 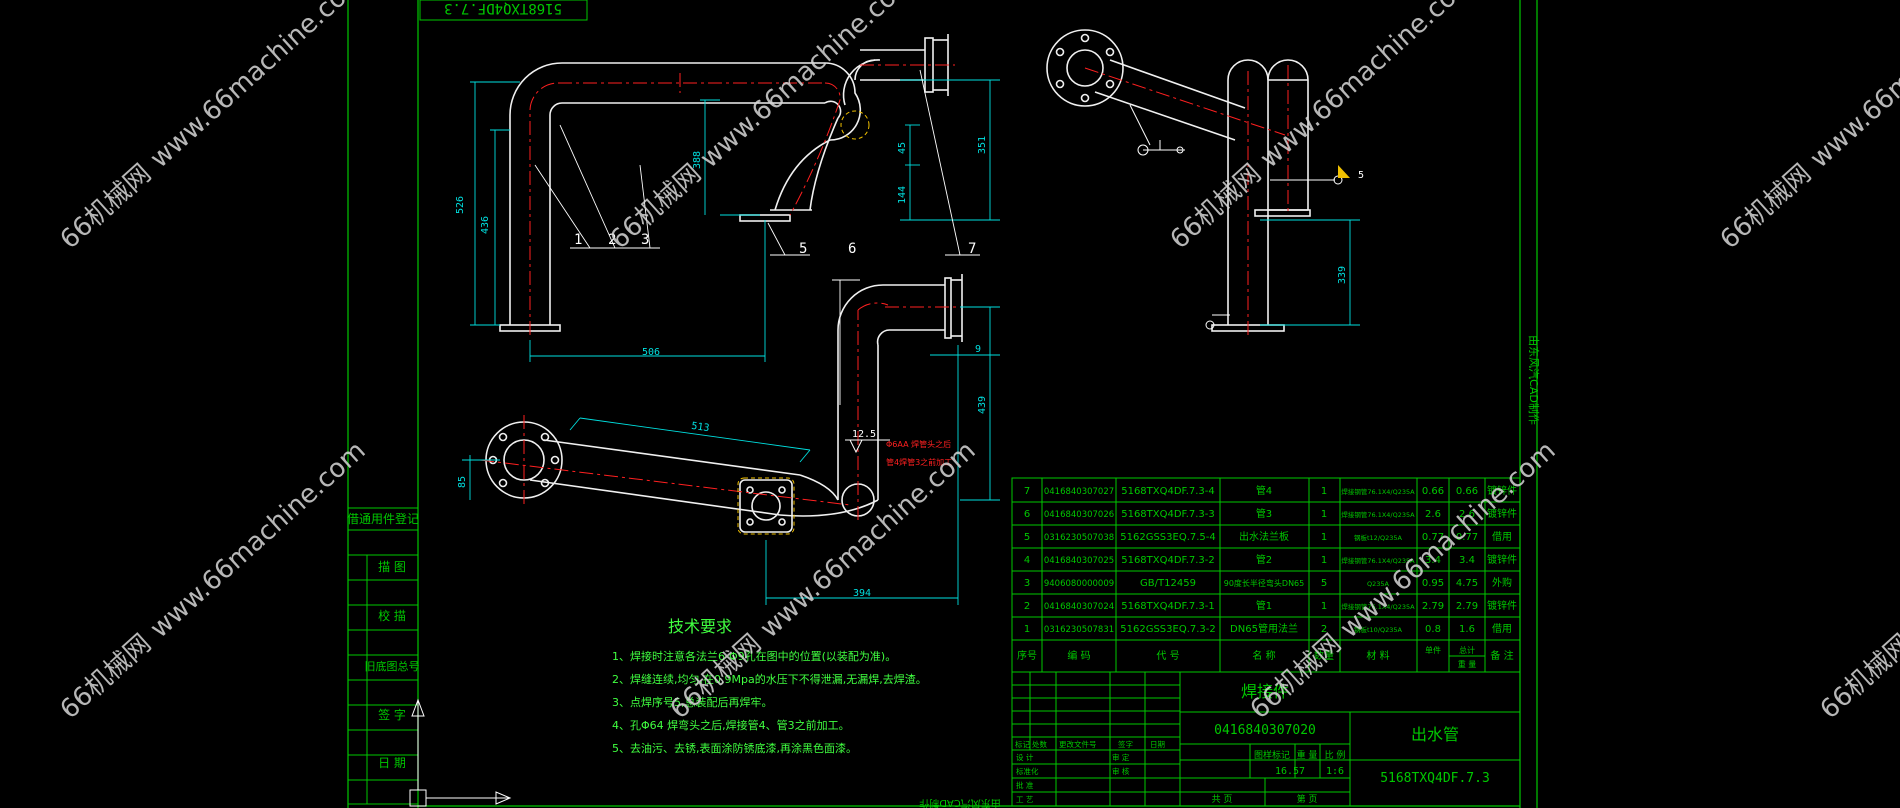 I want to click on left-table-label: 旧底图总号, so click(x=392, y=666).